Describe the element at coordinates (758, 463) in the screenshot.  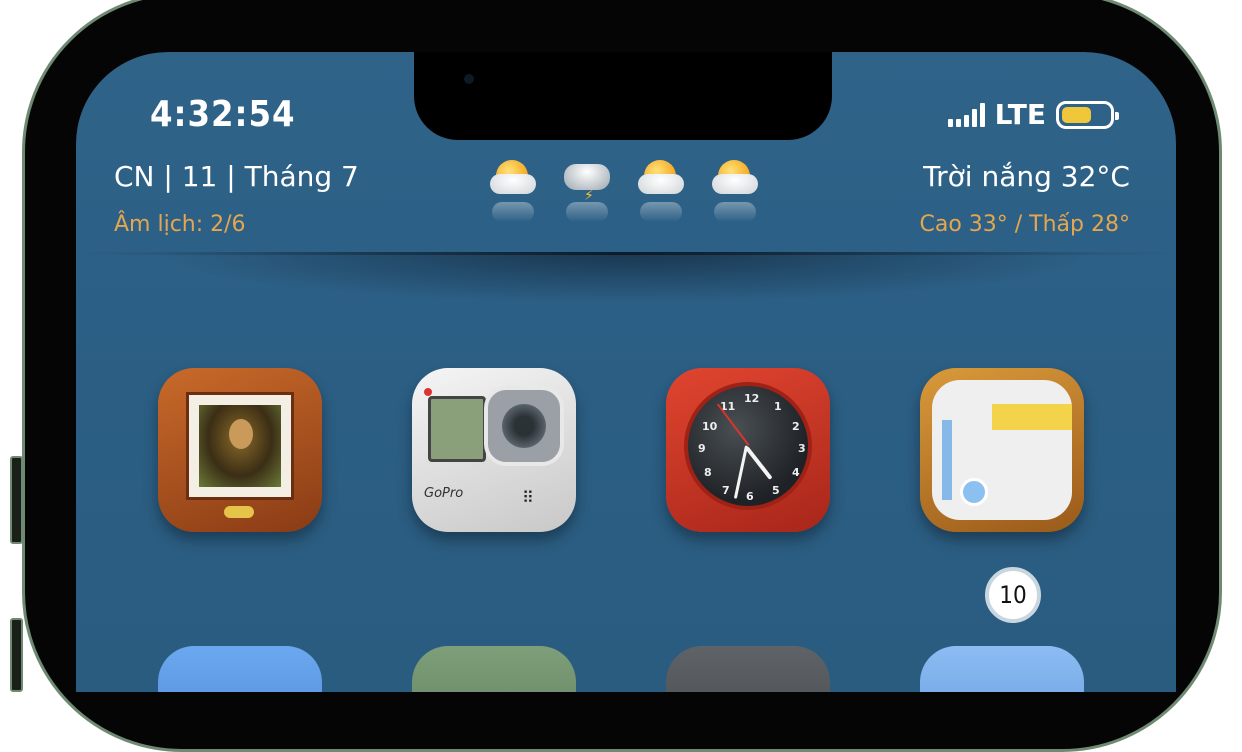
I see `hour-hand` at that location.